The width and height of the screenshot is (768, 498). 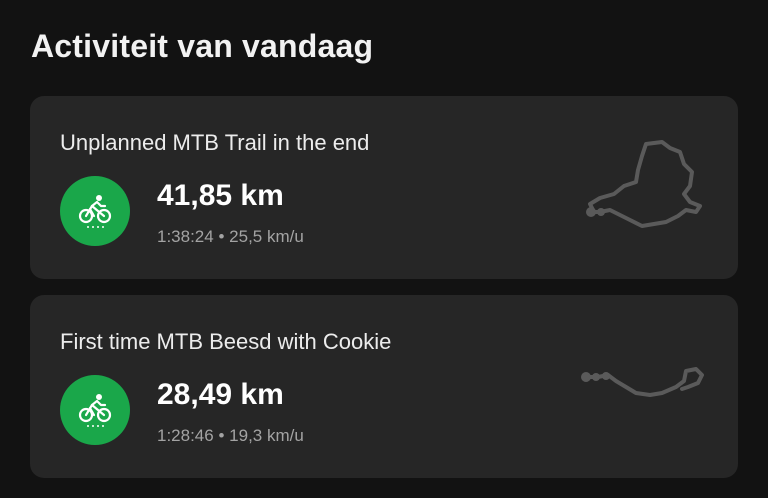 I want to click on activity-distance: 41,85 km, so click(x=220, y=195).